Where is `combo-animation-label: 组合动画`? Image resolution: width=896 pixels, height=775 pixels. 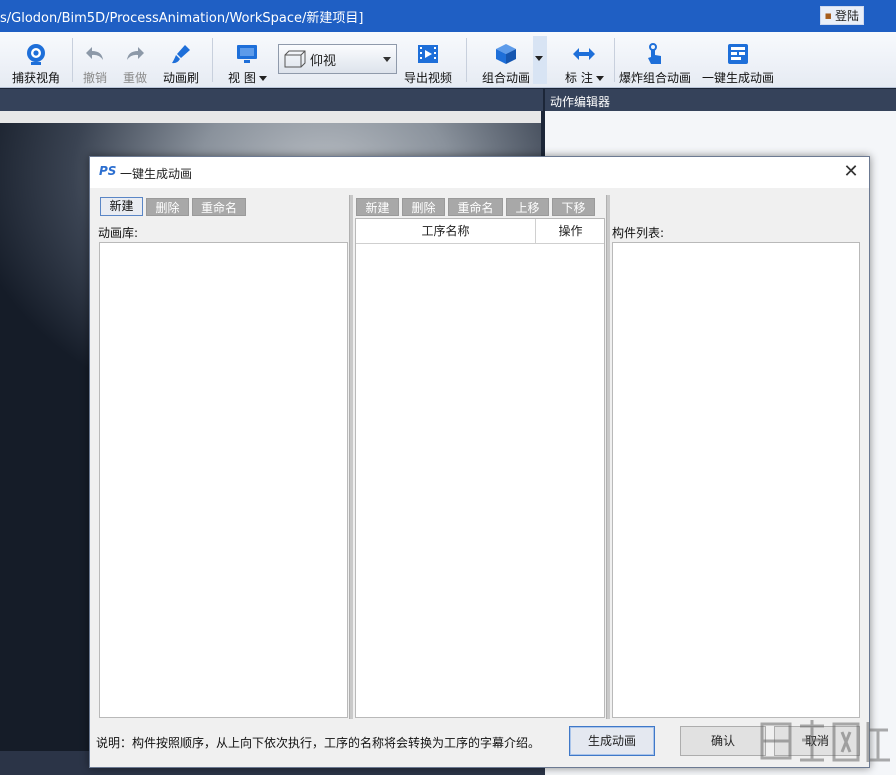 combo-animation-label: 组合动画 is located at coordinates (506, 77).